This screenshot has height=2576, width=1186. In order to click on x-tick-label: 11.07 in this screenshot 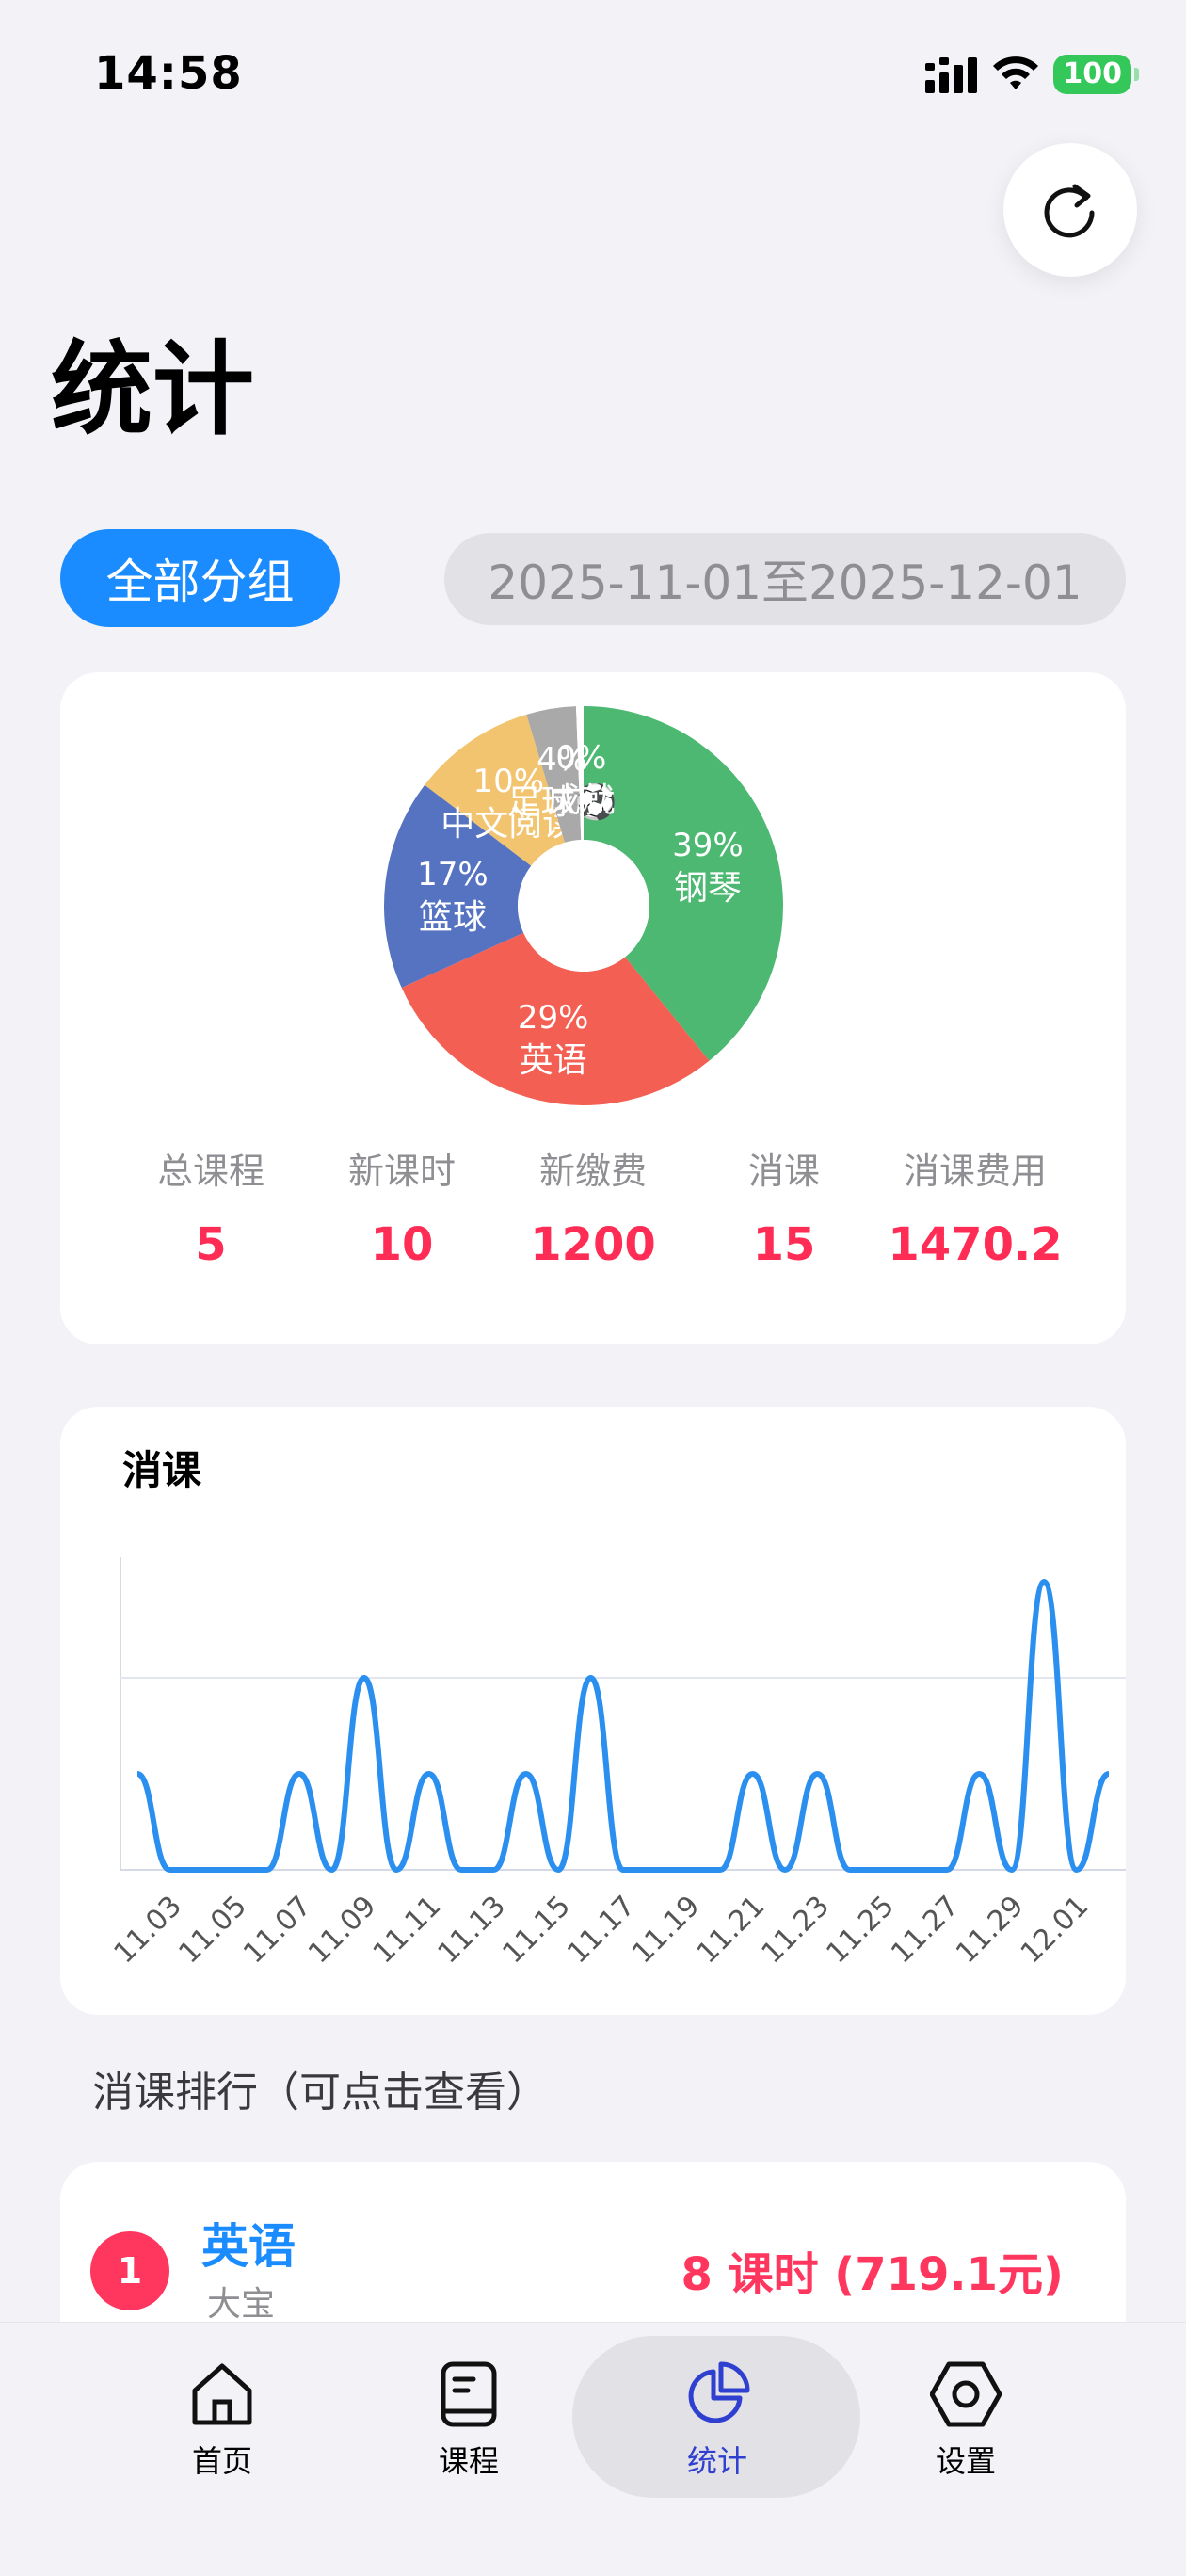, I will do `click(277, 1930)`.